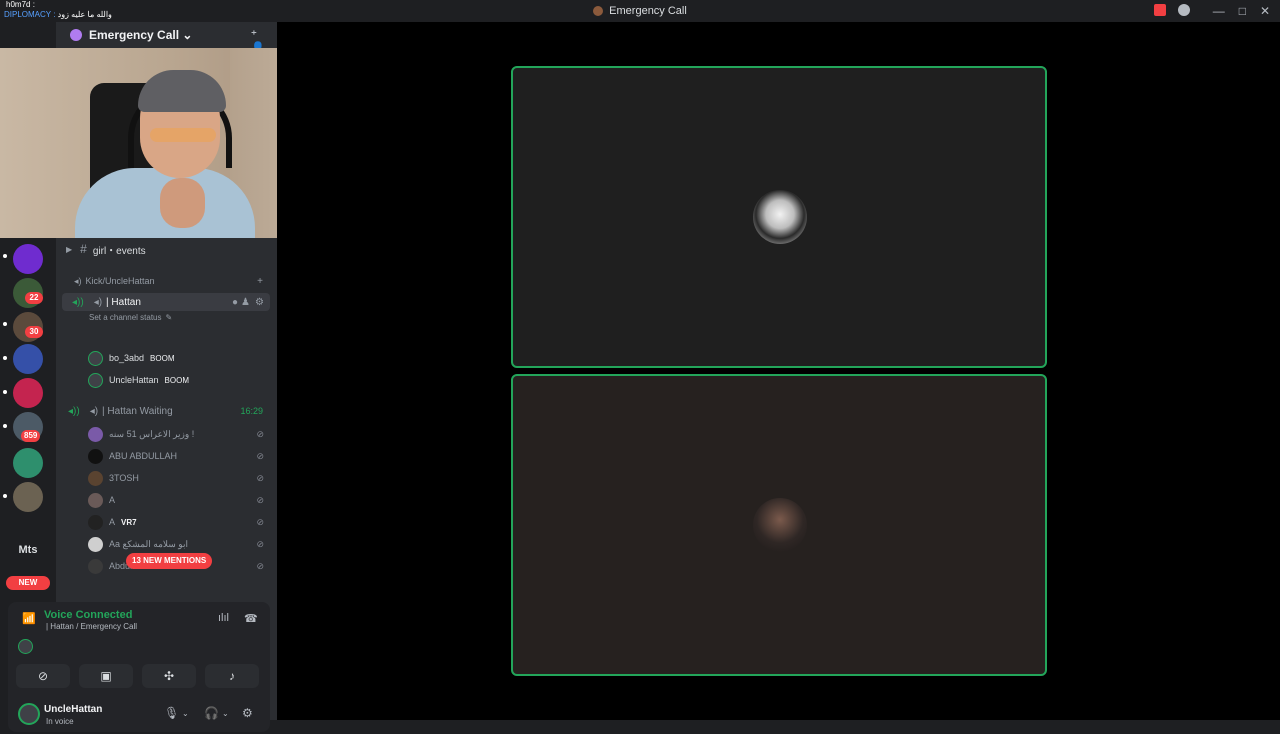  I want to click on voice-member: bo_3abd BOOM, so click(131, 358).